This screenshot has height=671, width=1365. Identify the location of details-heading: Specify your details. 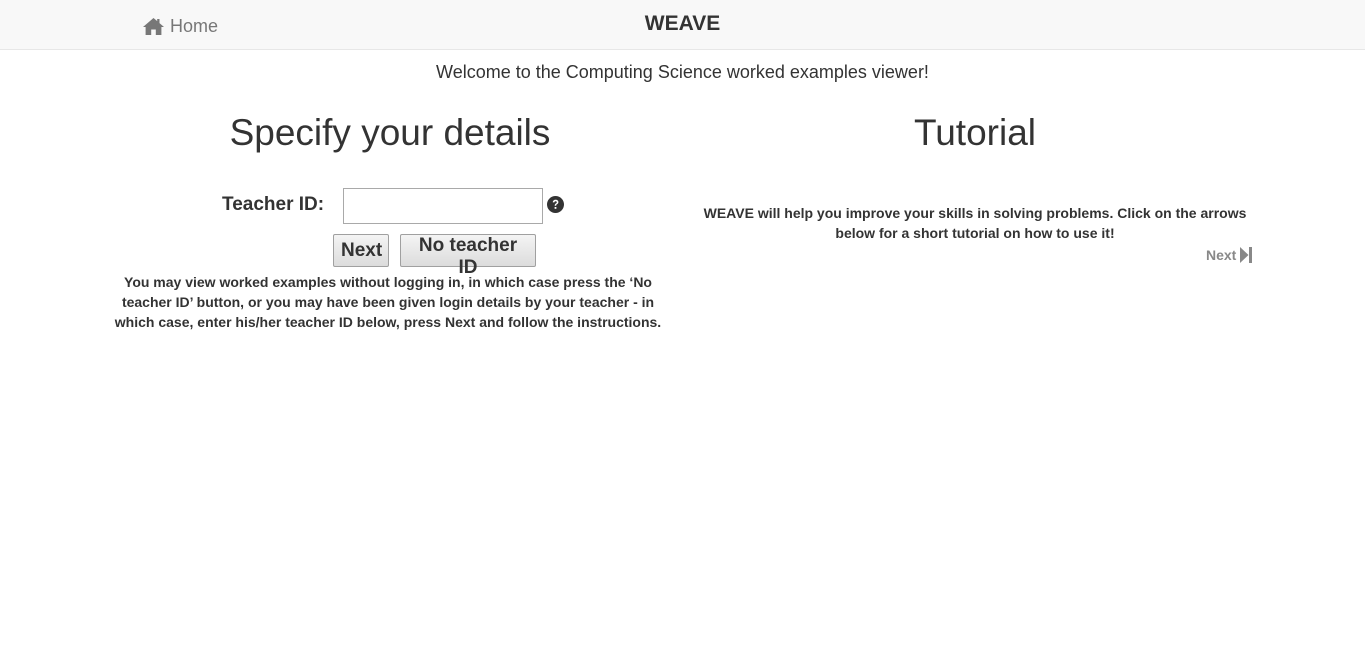
(390, 132).